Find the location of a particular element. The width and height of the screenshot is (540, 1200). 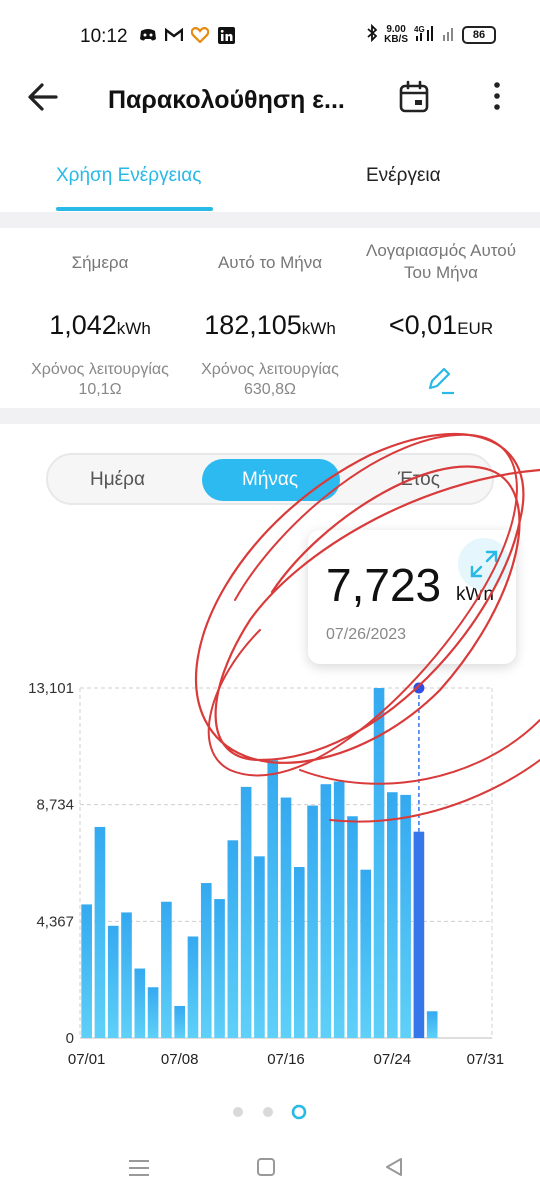

period-day: Ημέρα is located at coordinates (117, 480).